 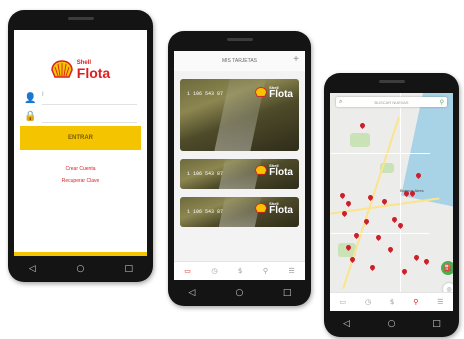 I want to click on username-field: 👤 I, so click(x=80, y=98).